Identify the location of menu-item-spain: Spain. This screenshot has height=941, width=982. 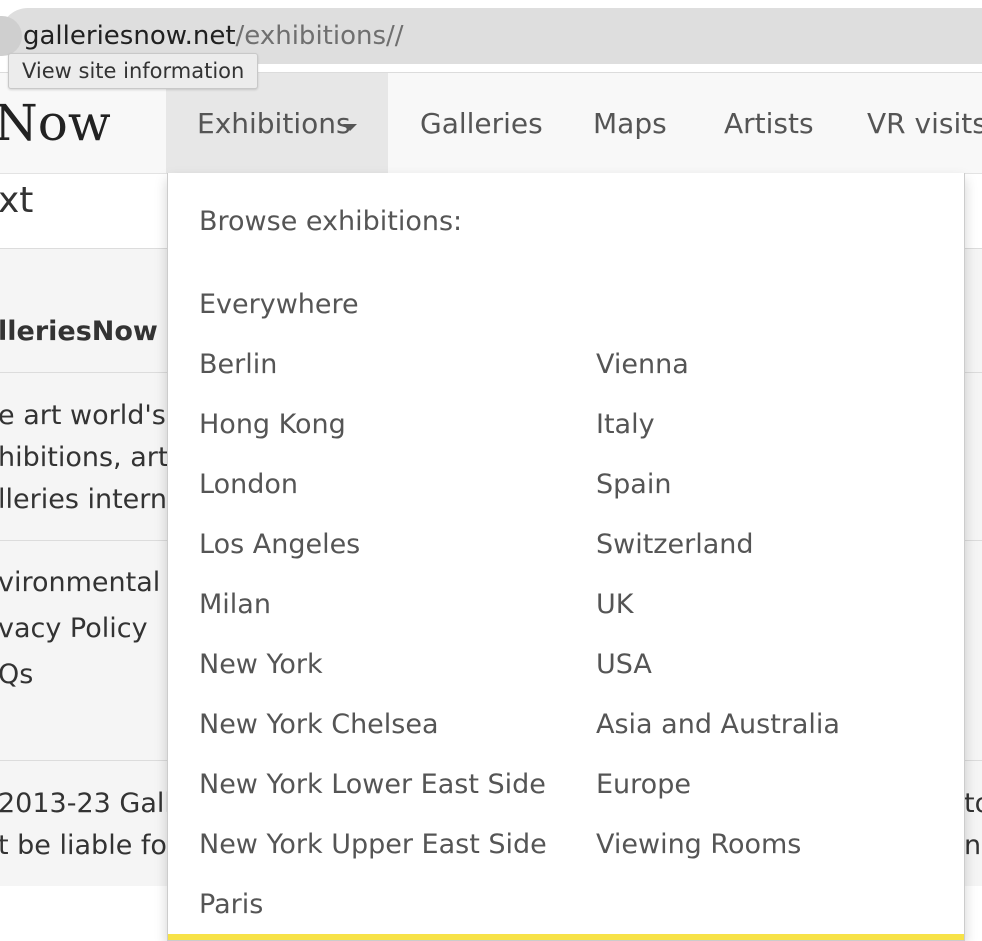
(633, 485).